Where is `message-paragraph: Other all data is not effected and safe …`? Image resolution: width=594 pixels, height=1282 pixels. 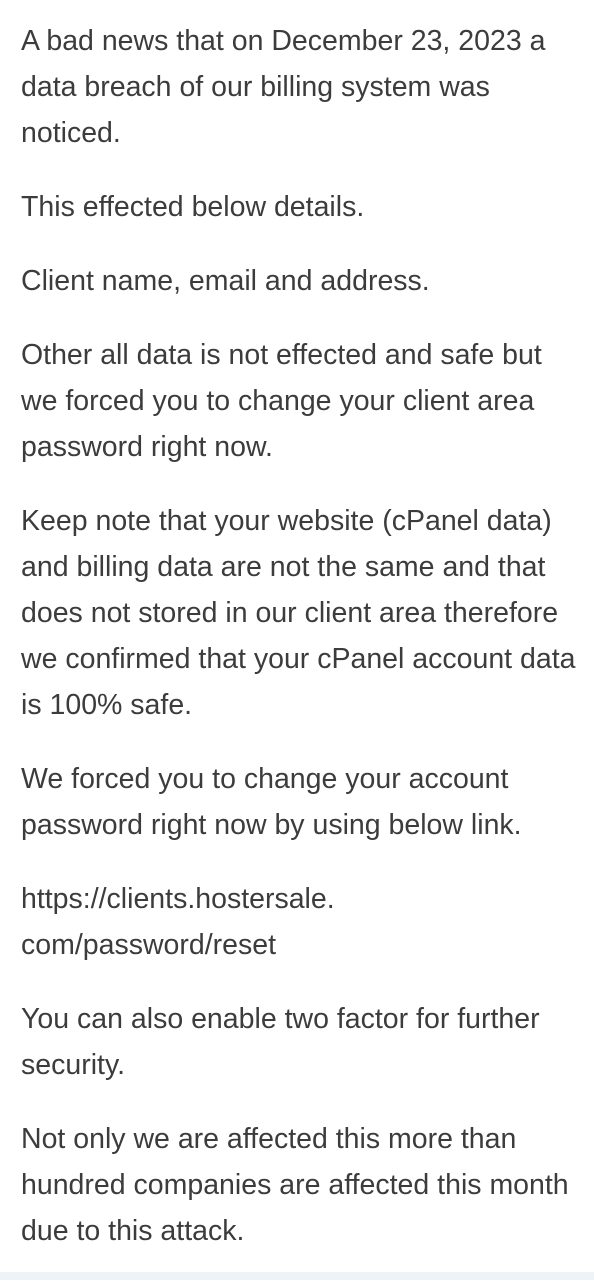
message-paragraph: Other all data is not effected and safe … is located at coordinates (281, 401).